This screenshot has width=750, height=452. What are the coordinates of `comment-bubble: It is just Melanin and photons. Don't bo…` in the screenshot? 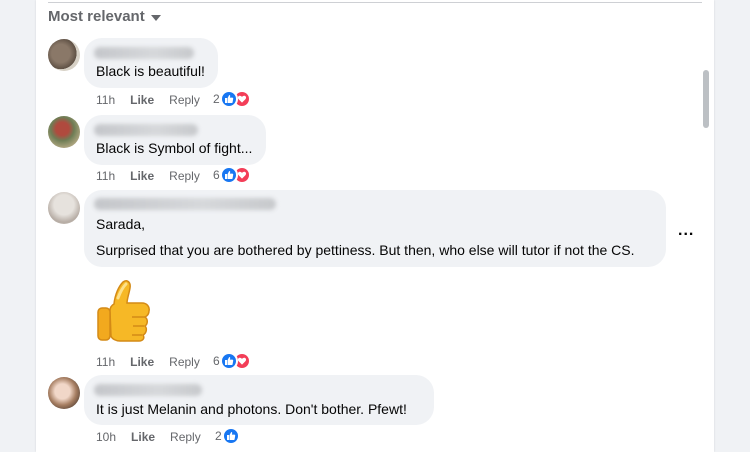 It's located at (259, 400).